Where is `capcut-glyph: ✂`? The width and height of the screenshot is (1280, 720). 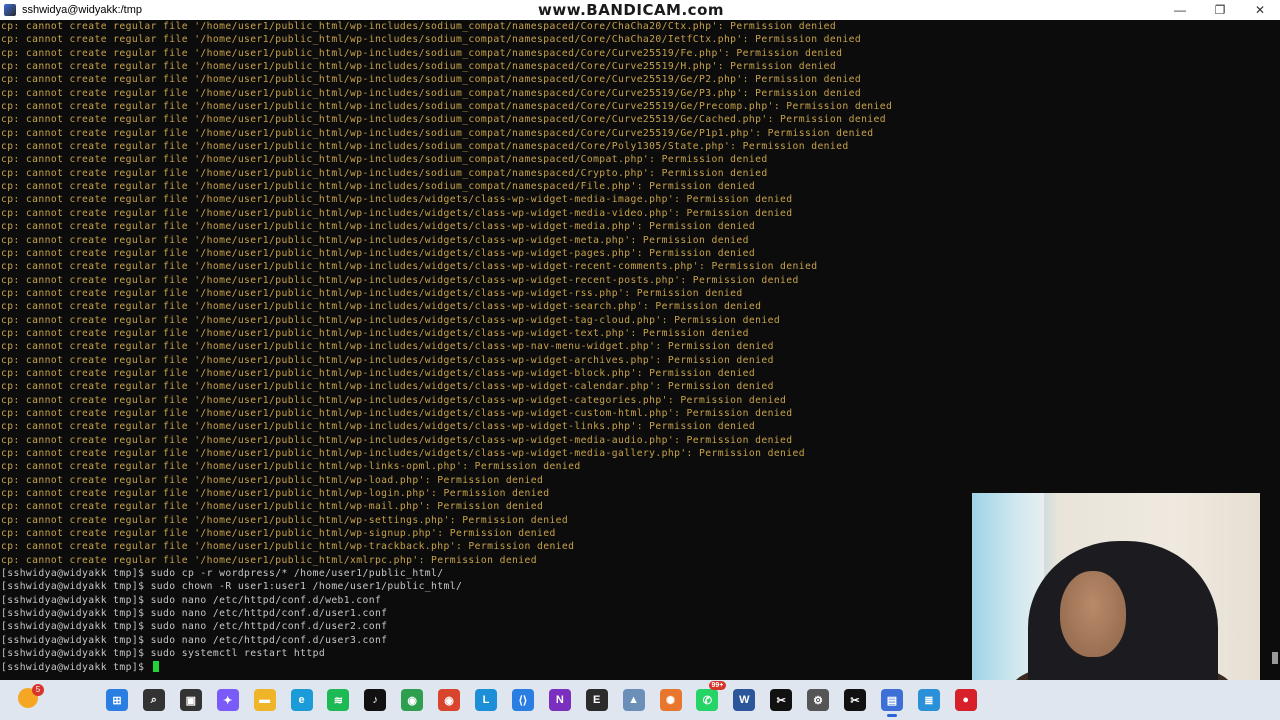 capcut-glyph: ✂ is located at coordinates (781, 700).